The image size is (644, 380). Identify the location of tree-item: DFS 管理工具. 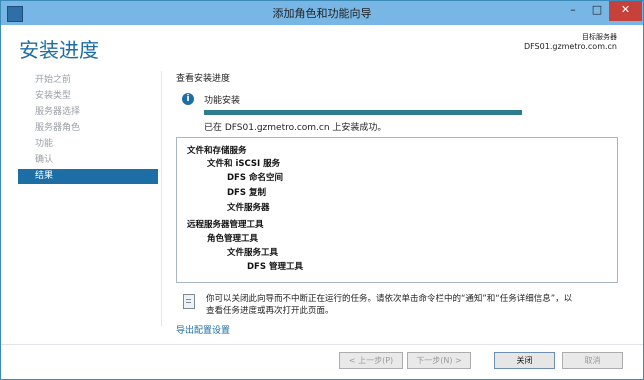
(275, 267).